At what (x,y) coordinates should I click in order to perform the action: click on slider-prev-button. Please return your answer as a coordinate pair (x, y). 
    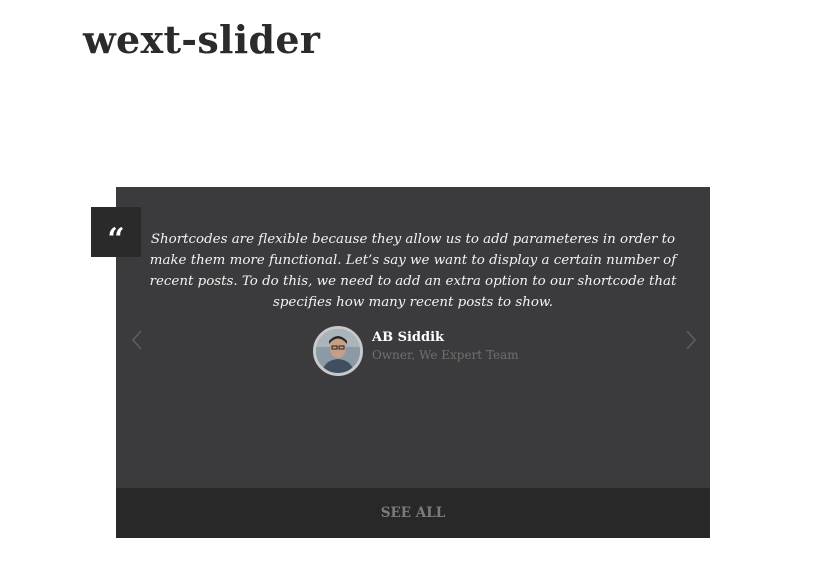
    Looking at the image, I should click on (138, 340).